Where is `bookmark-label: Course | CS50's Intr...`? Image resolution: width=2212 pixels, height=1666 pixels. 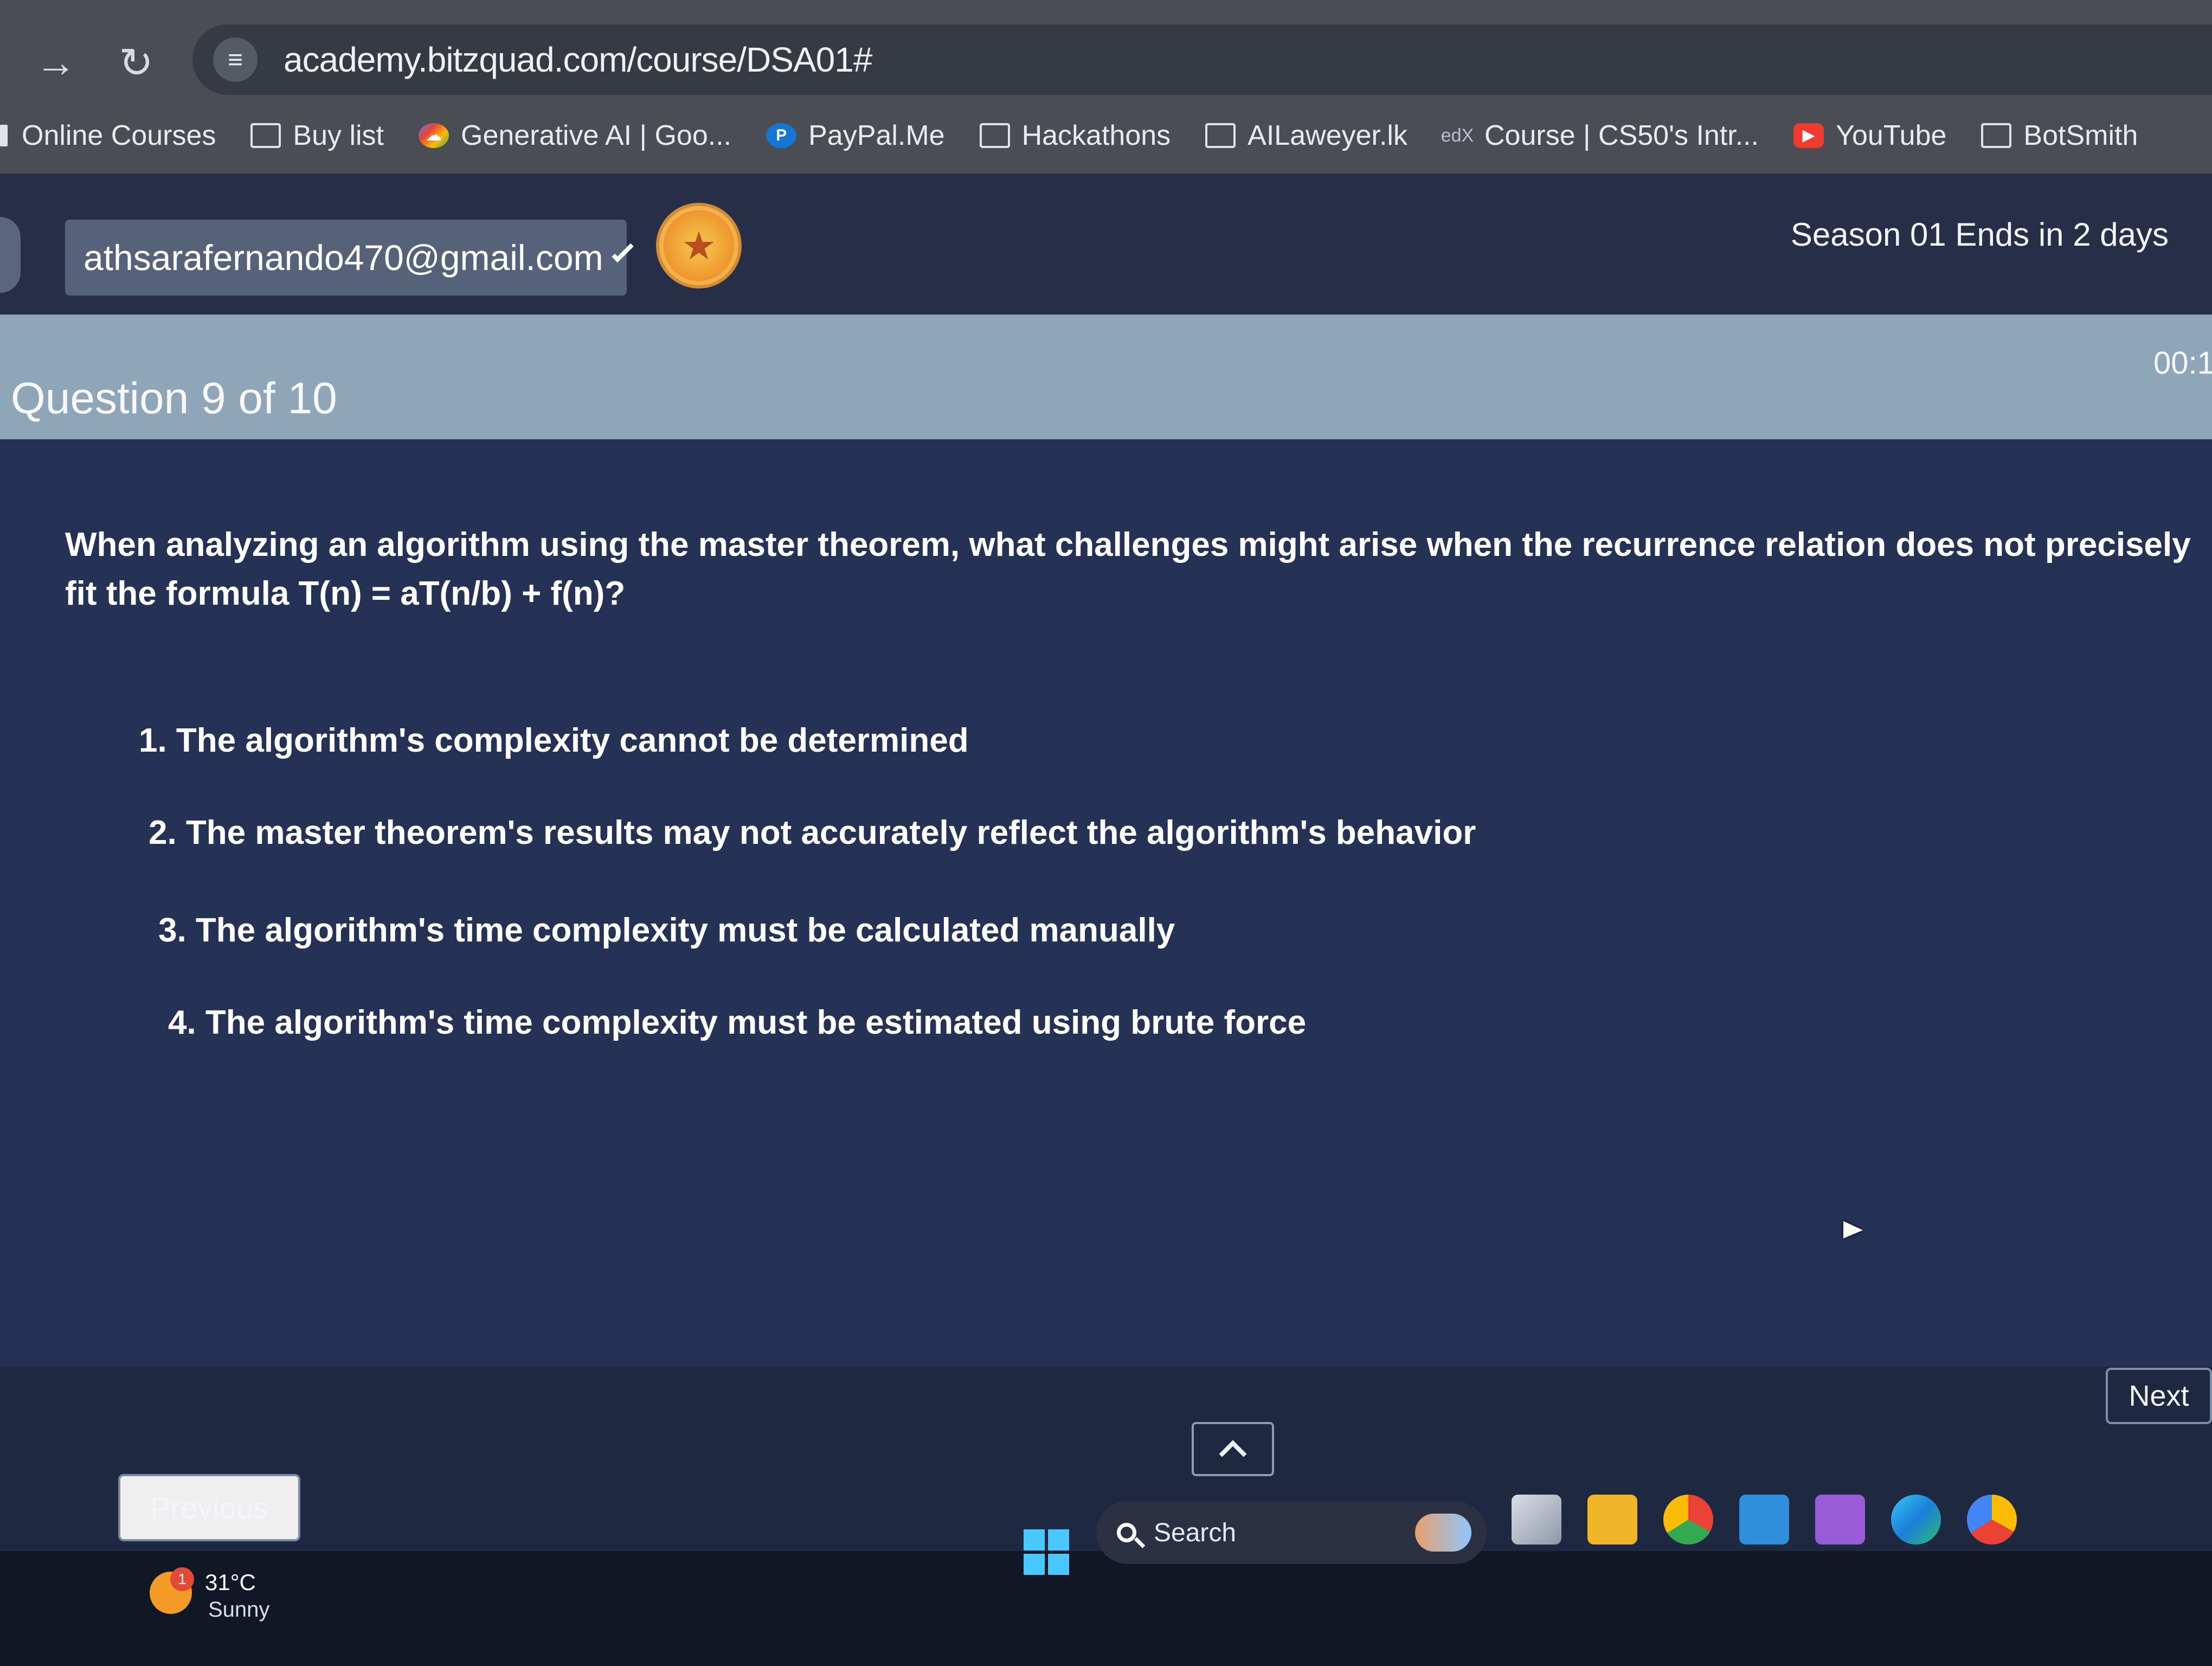
bookmark-label: Course | CS50's Intr... is located at coordinates (1621, 135).